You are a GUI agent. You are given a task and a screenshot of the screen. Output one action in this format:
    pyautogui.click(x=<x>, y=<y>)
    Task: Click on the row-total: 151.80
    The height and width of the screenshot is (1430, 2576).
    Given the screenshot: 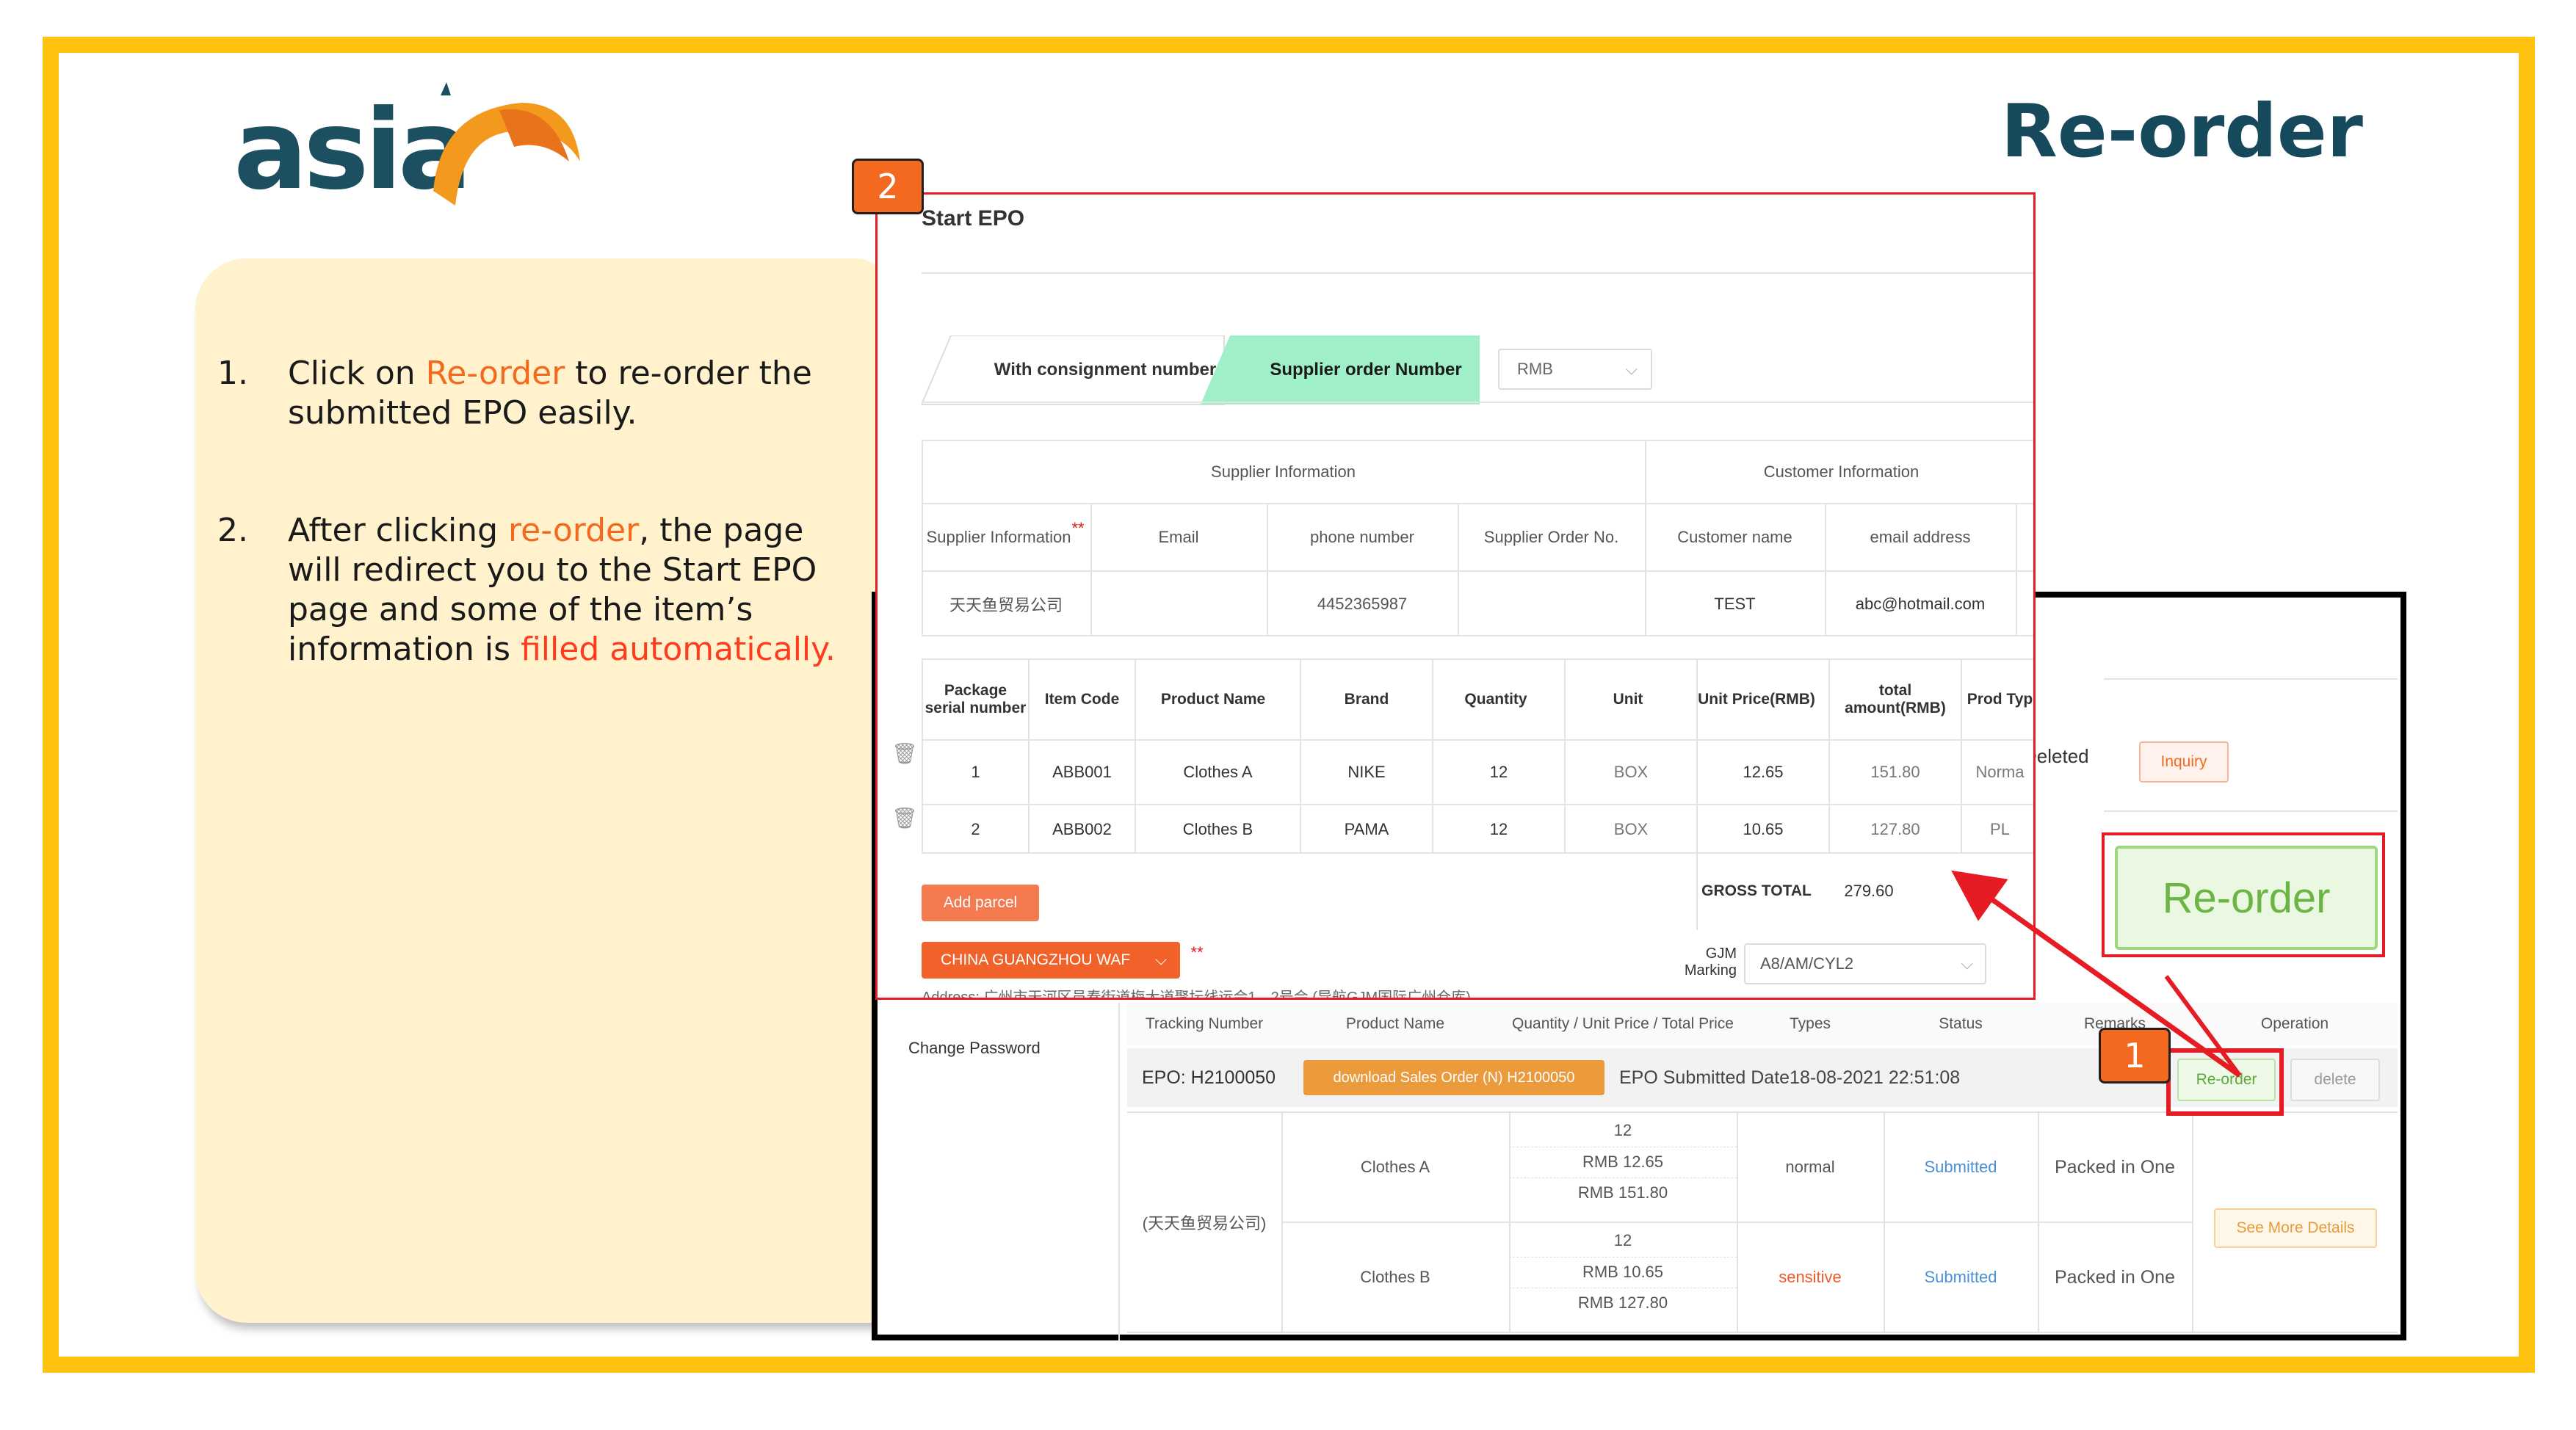 What is the action you would take?
    pyautogui.click(x=1895, y=772)
    